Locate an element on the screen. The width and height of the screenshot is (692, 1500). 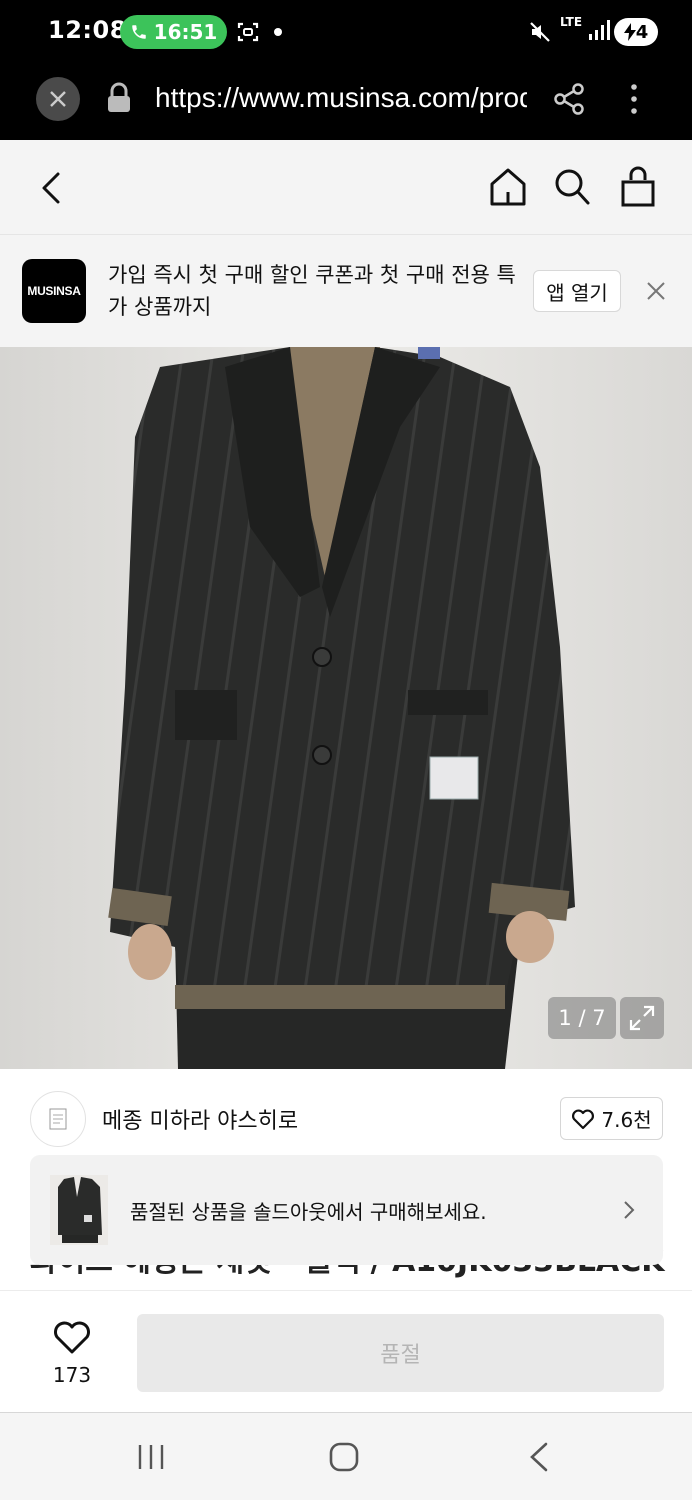
like-button: 7.6천 is located at coordinates (611, 1118).